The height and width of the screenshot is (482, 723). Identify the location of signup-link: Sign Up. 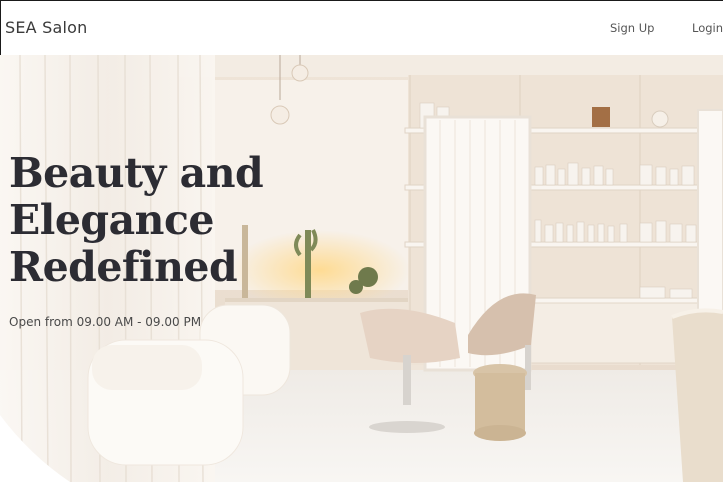
(632, 28).